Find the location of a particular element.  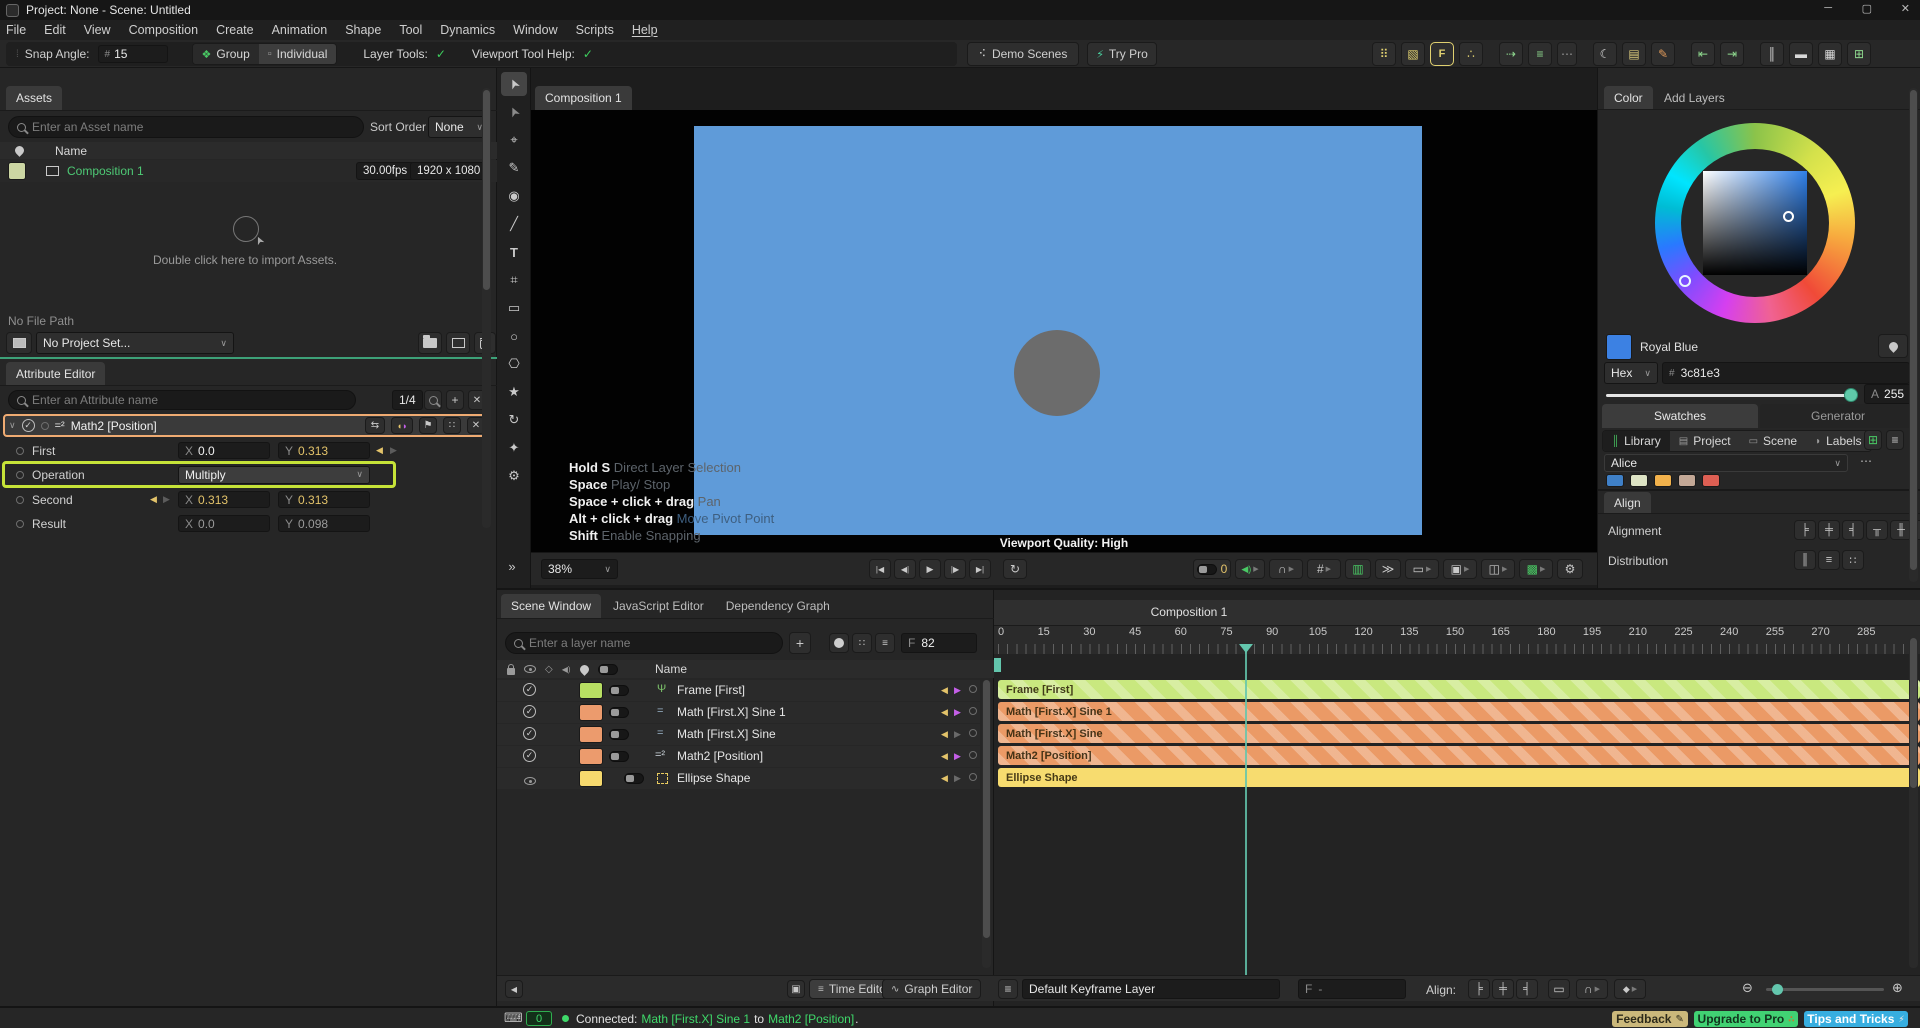

alpha-slider-knob is located at coordinates (1851, 395).